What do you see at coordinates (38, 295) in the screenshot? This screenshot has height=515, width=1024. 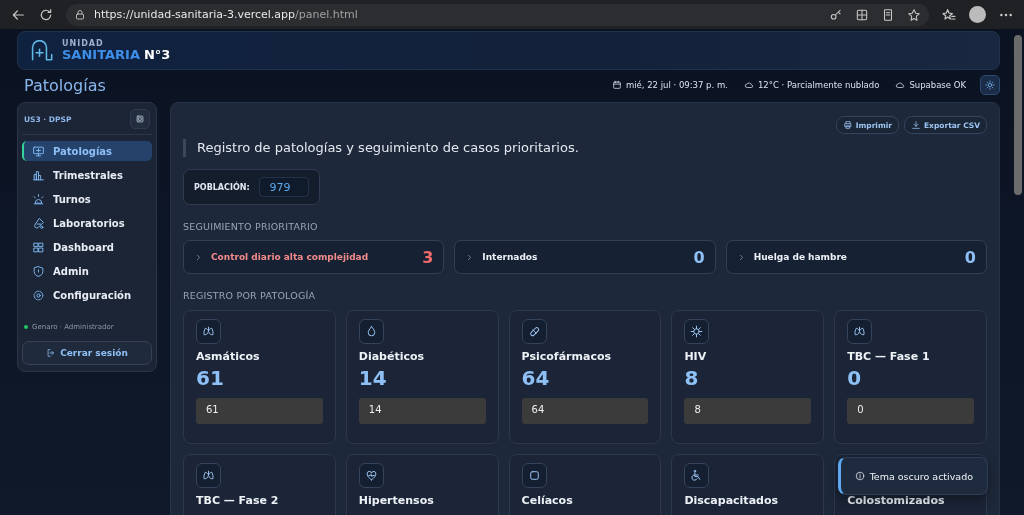 I see `settings-icon` at bounding box center [38, 295].